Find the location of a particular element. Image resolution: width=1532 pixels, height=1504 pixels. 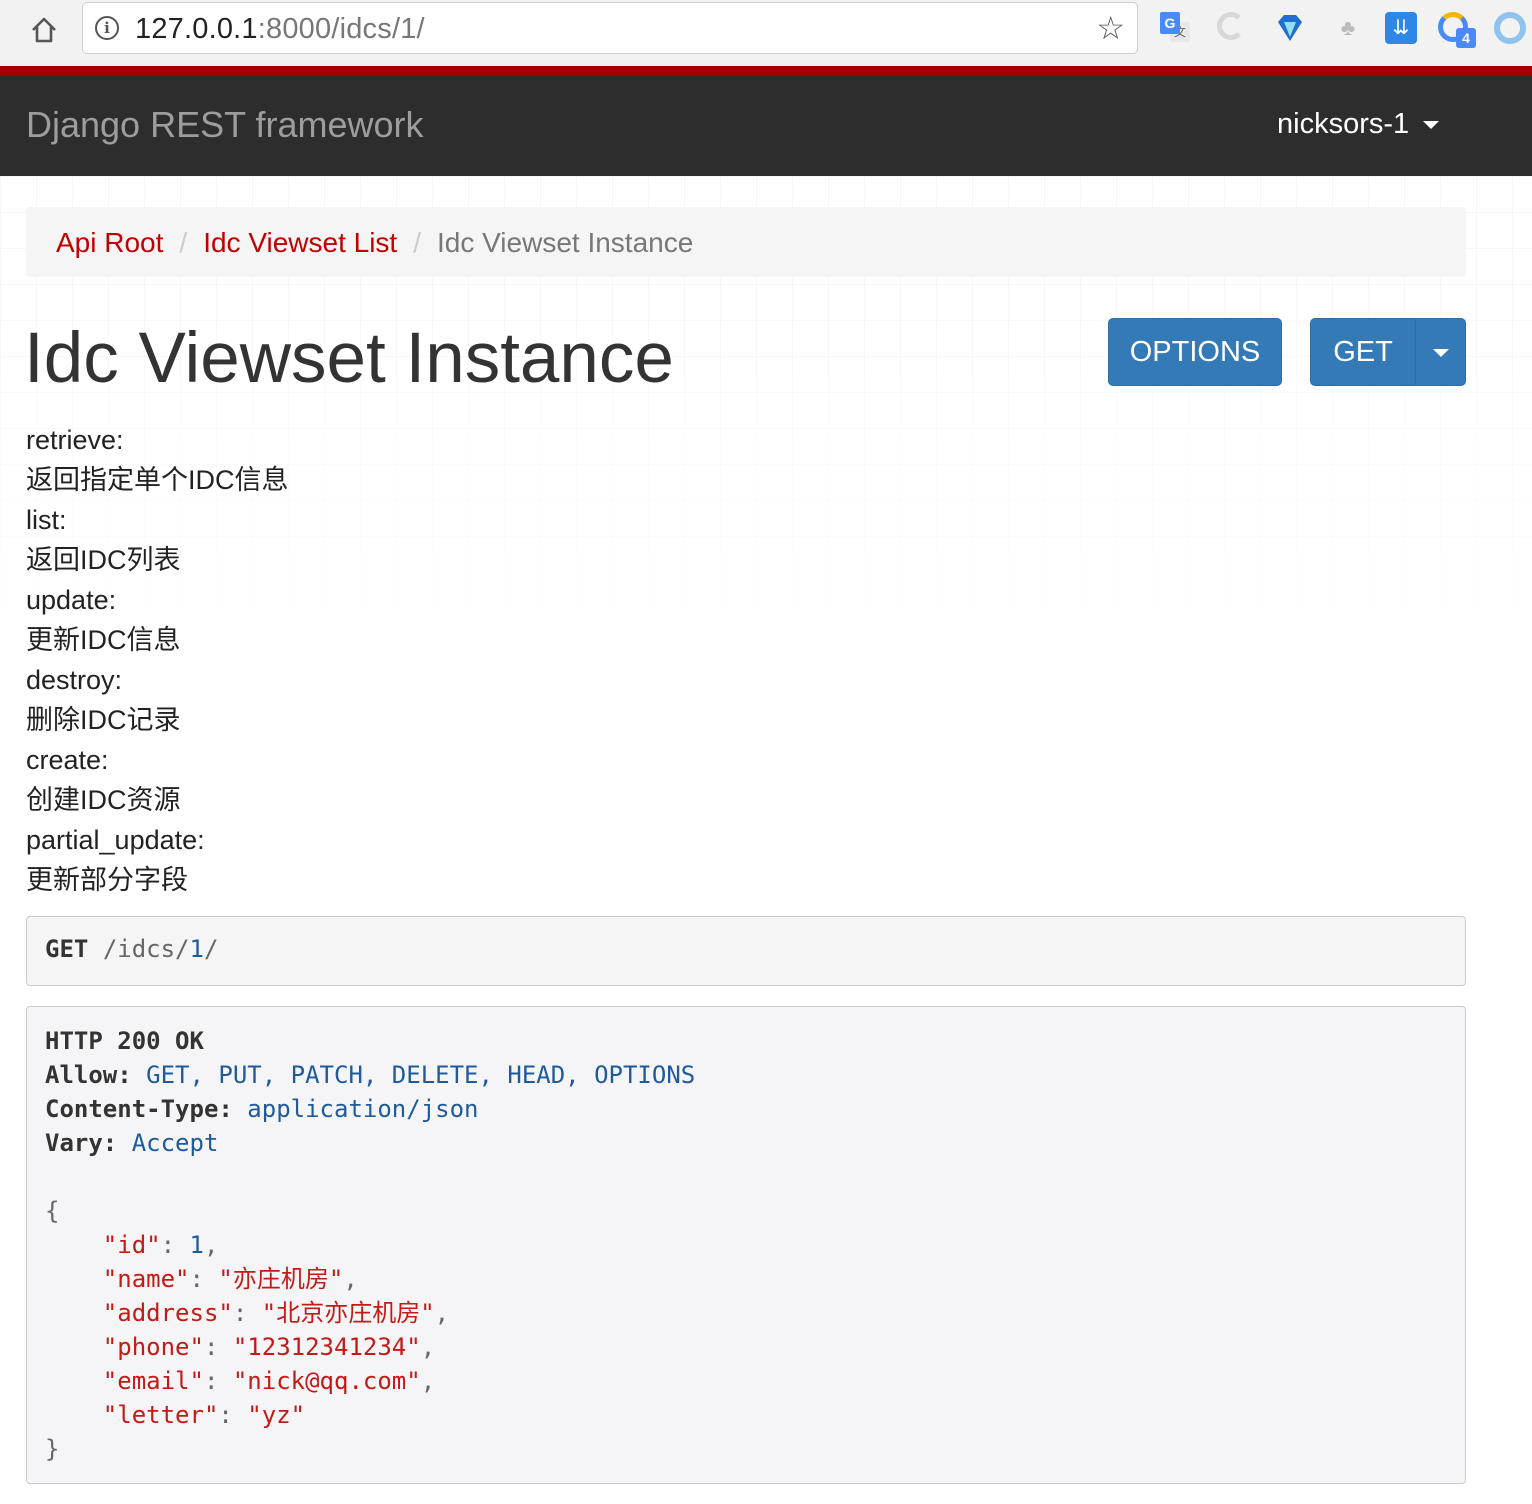

navbar: Django REST framework nicksors-1 is located at coordinates (766, 126).